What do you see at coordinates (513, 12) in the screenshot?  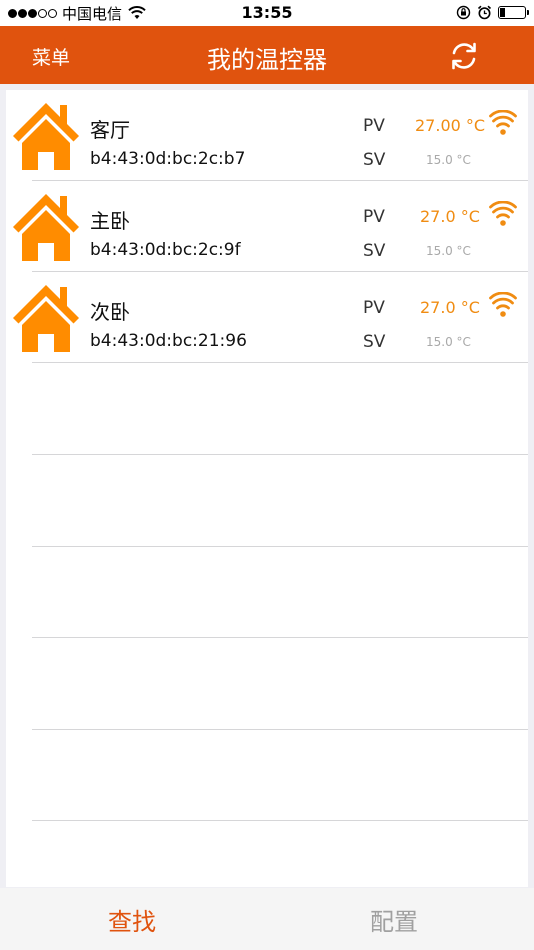 I see `battery-icon` at bounding box center [513, 12].